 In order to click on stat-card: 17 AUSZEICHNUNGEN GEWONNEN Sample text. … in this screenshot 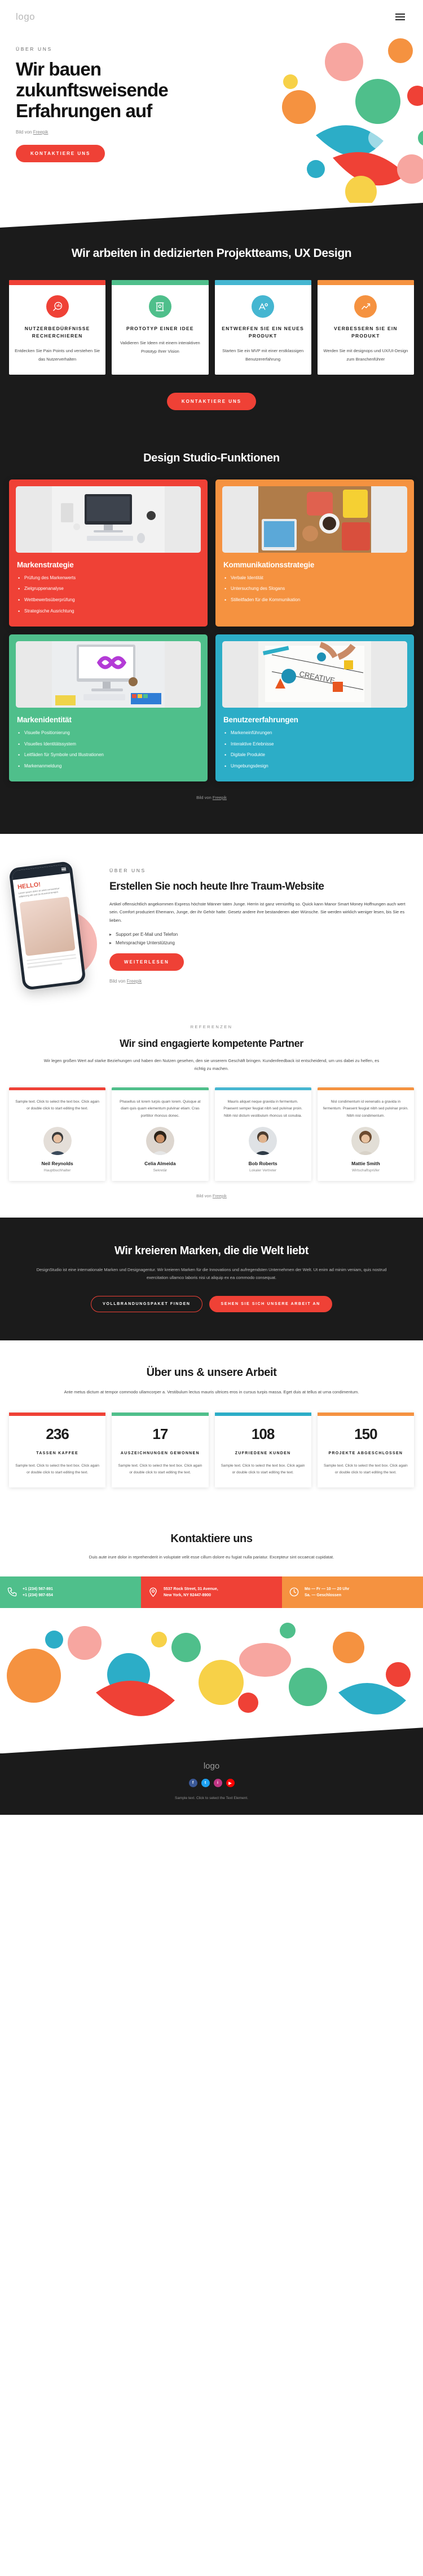, I will do `click(160, 1450)`.